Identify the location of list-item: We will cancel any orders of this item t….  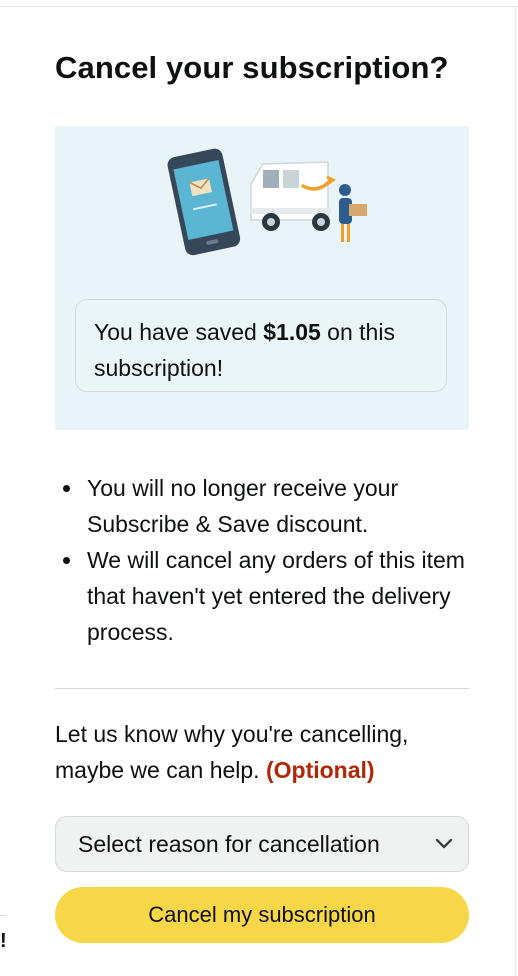
(265, 596).